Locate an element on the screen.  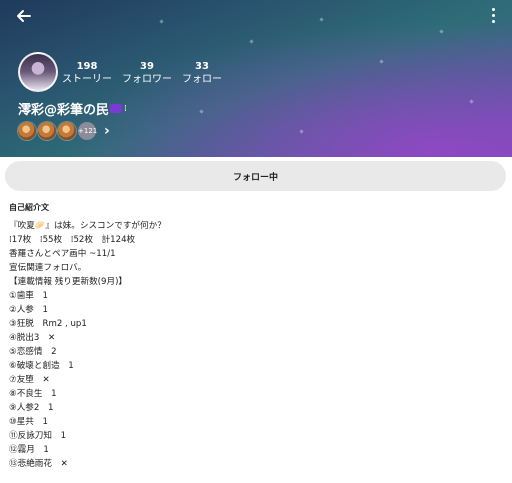
bio-heading: 自己紹介文 is located at coordinates (29, 207).